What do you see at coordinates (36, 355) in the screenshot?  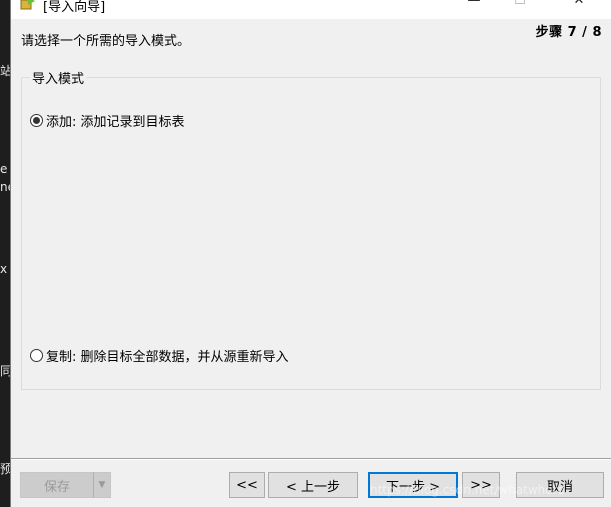 I see `radio-button` at bounding box center [36, 355].